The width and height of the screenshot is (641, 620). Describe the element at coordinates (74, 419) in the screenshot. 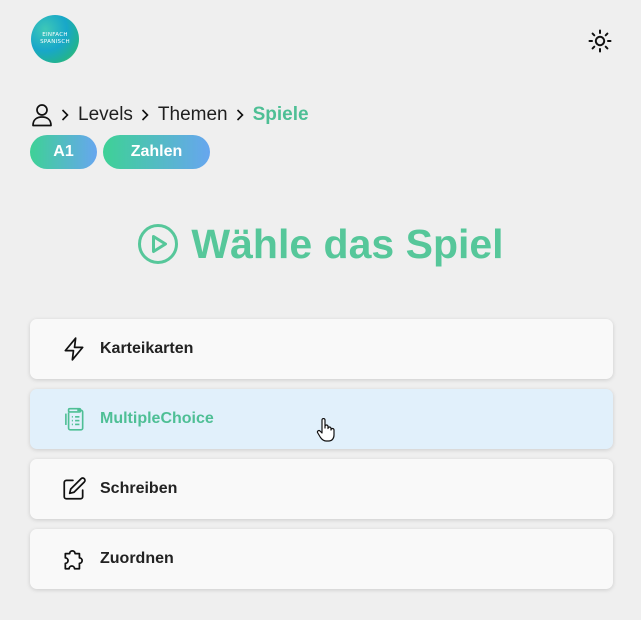

I see `clipboard-list-icon` at that location.